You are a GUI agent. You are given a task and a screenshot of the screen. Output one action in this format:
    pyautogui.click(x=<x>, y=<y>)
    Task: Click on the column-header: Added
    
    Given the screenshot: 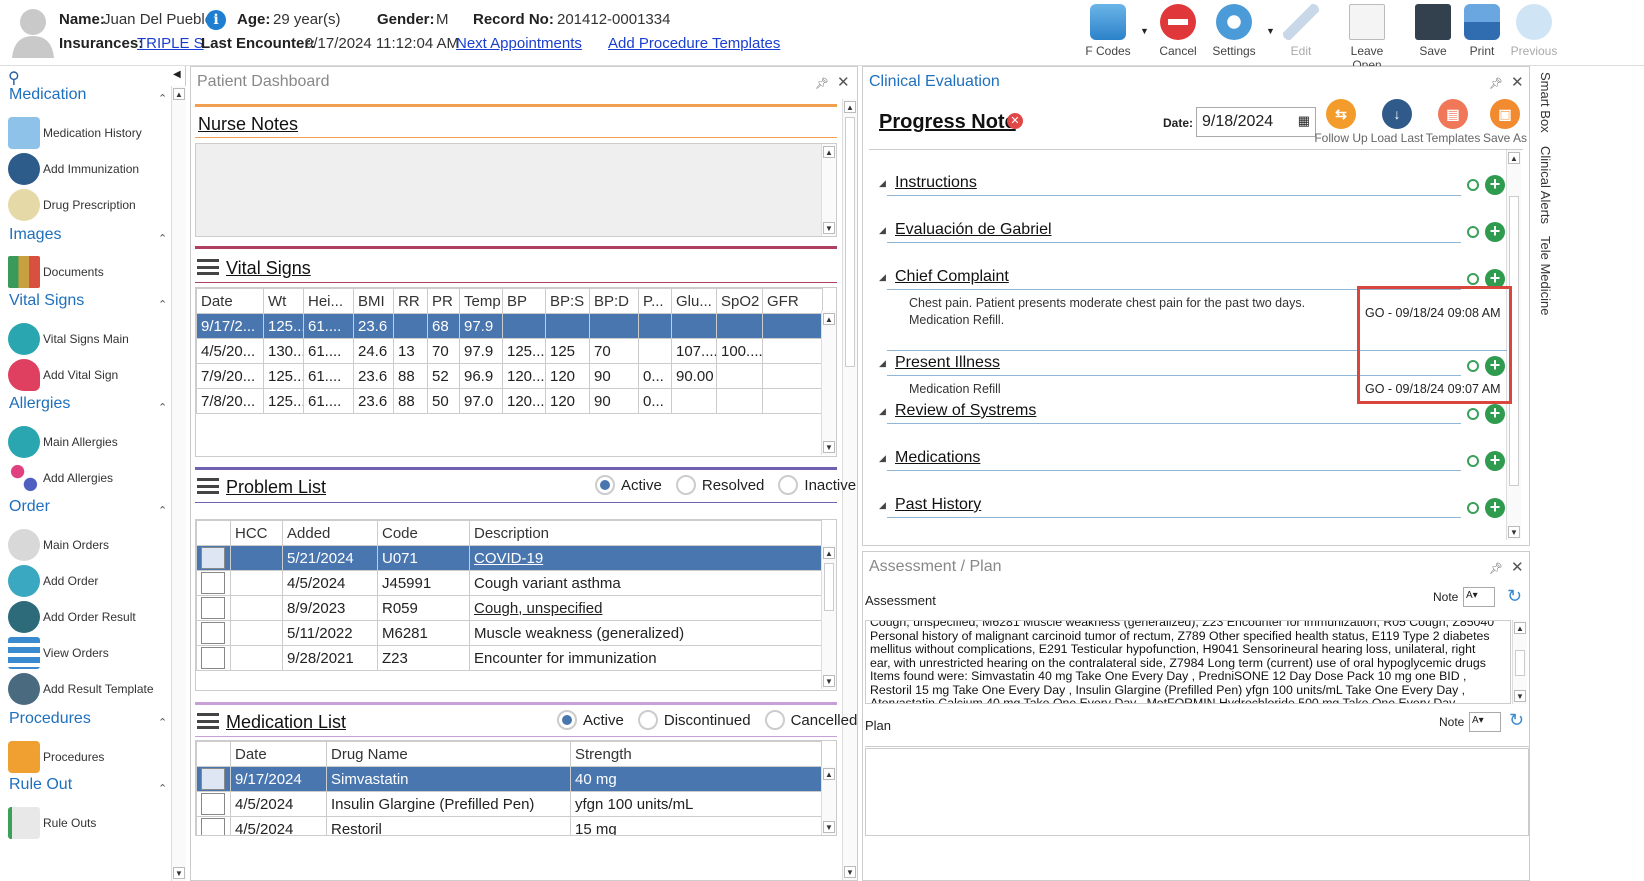 What is the action you would take?
    pyautogui.click(x=330, y=533)
    